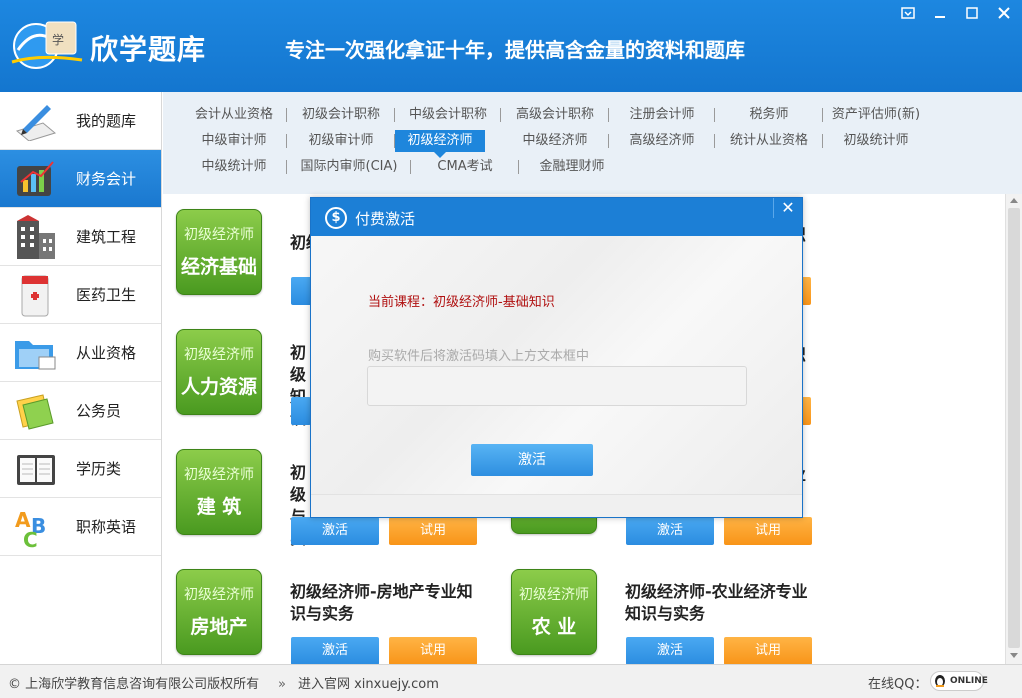 This screenshot has height=698, width=1022. What do you see at coordinates (898, 684) in the screenshot?
I see `online-qq-label: 在线QQ：` at bounding box center [898, 684].